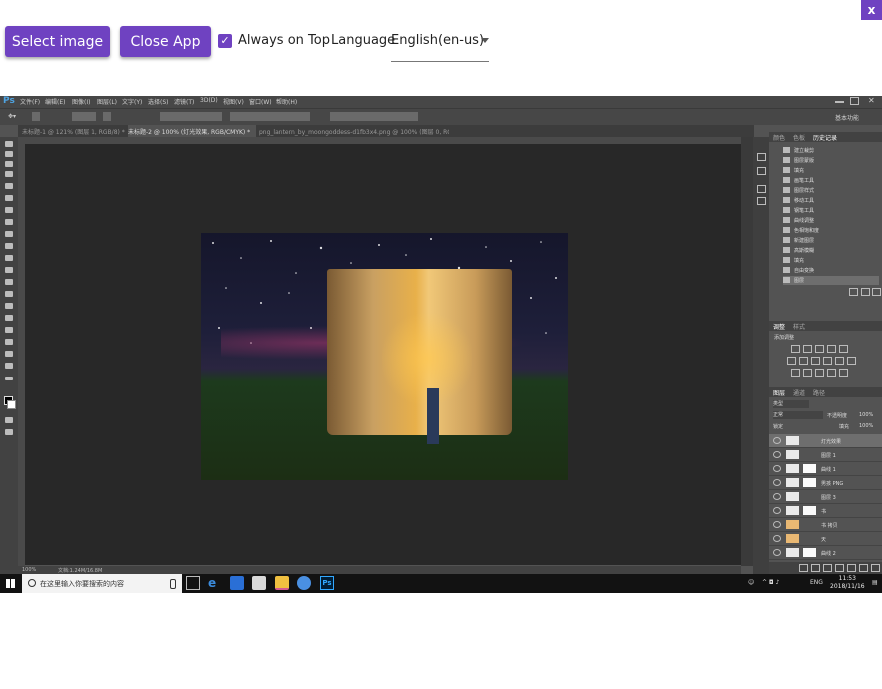 The image size is (882, 689). Describe the element at coordinates (827, 568) in the screenshot. I see `mask-icon` at that location.